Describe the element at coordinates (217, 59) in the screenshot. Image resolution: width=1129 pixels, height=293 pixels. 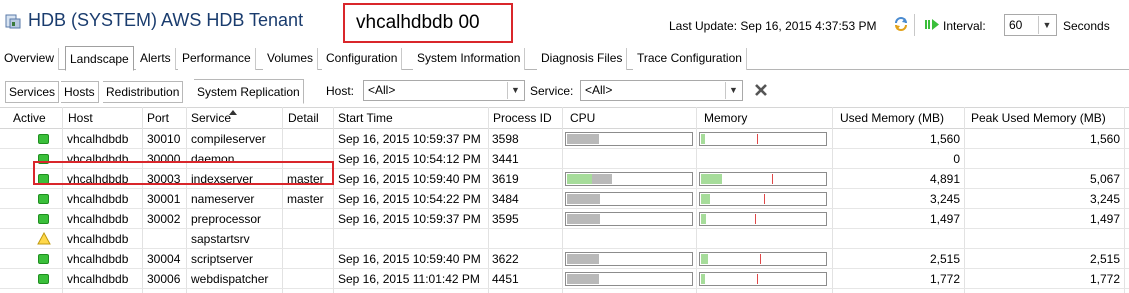
I see `tab-performance: Performance` at that location.